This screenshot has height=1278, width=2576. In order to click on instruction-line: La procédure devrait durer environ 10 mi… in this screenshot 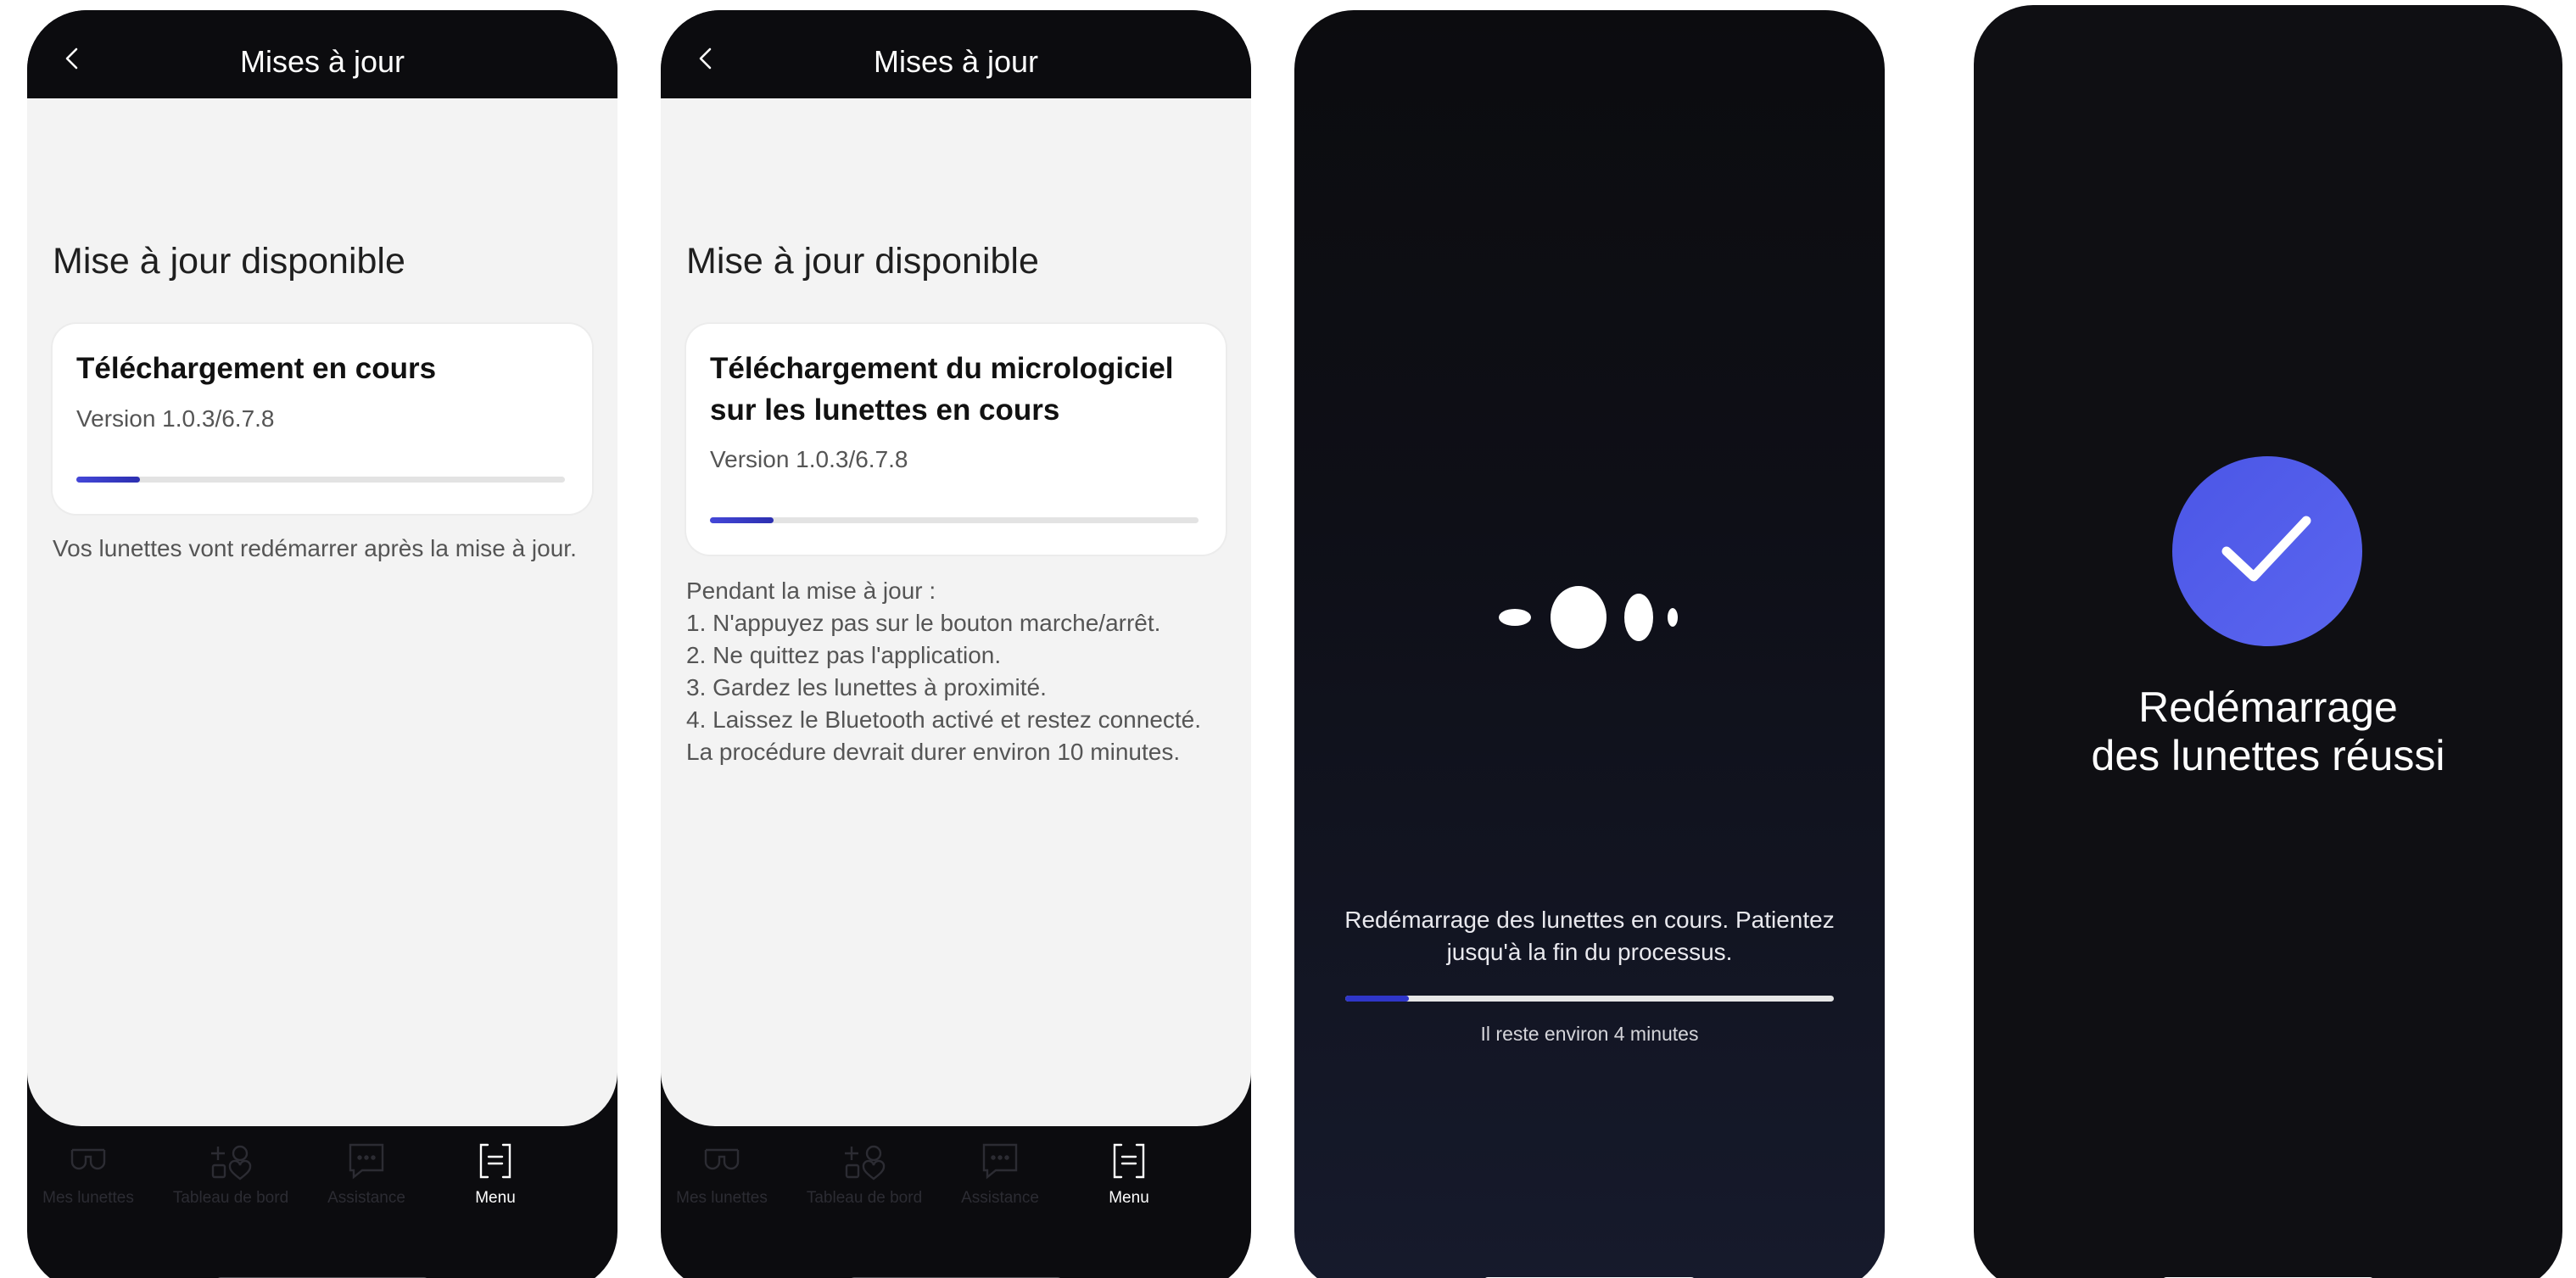, I will do `click(933, 752)`.